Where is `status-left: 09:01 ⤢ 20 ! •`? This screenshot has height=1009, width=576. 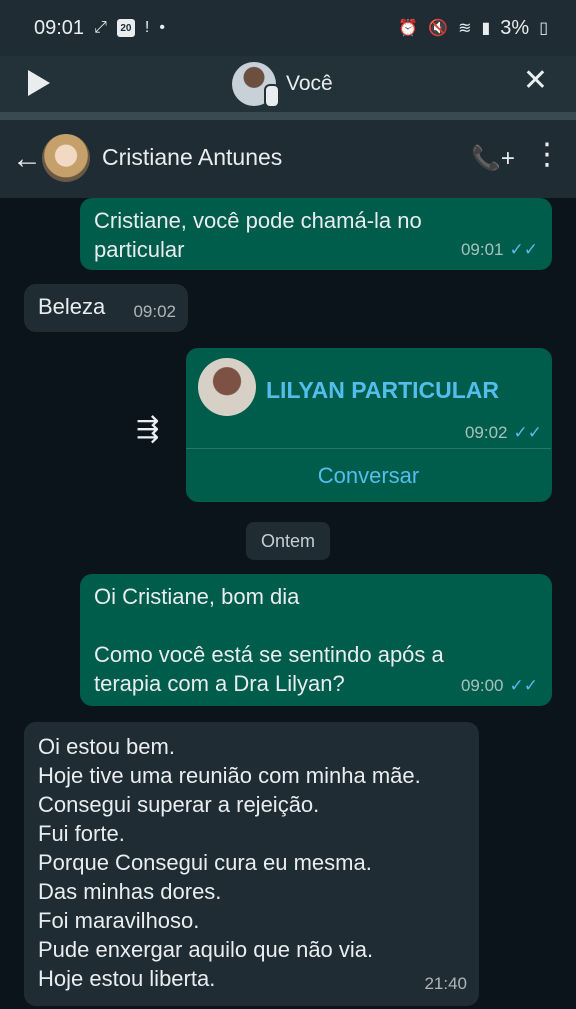 status-left: 09:01 ⤢ 20 ! • is located at coordinates (99, 28).